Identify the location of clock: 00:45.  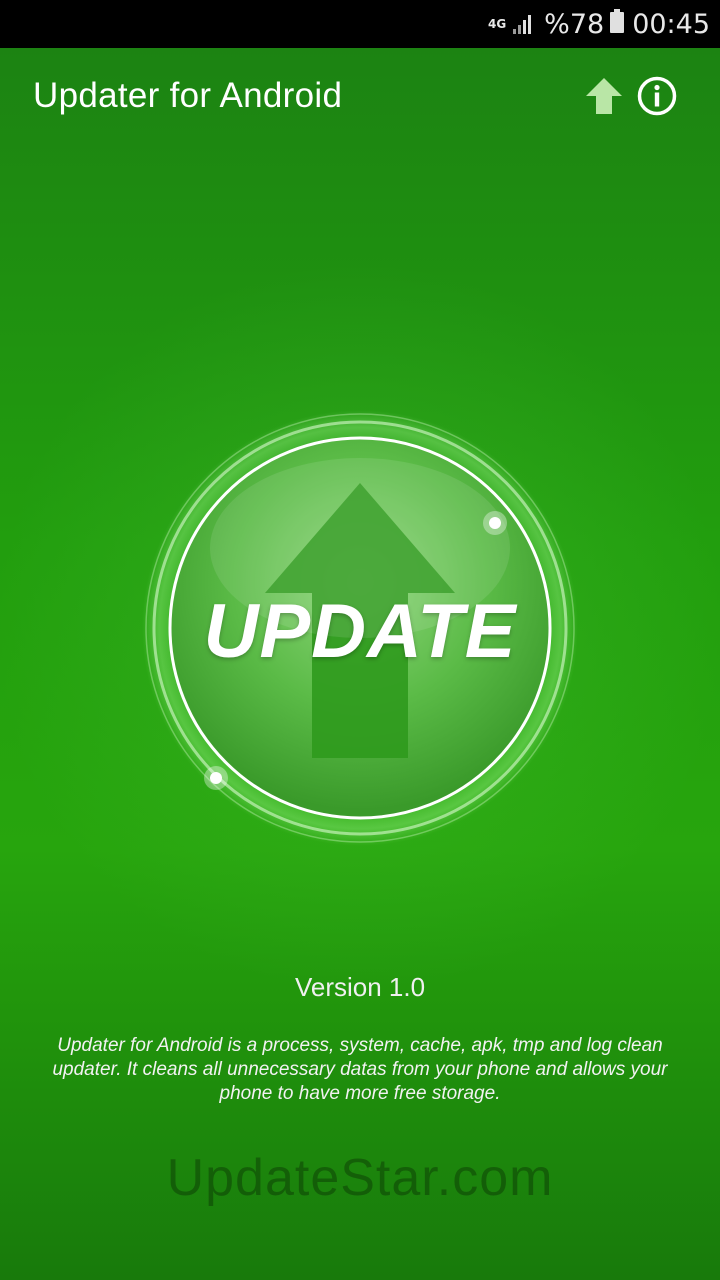
(671, 24).